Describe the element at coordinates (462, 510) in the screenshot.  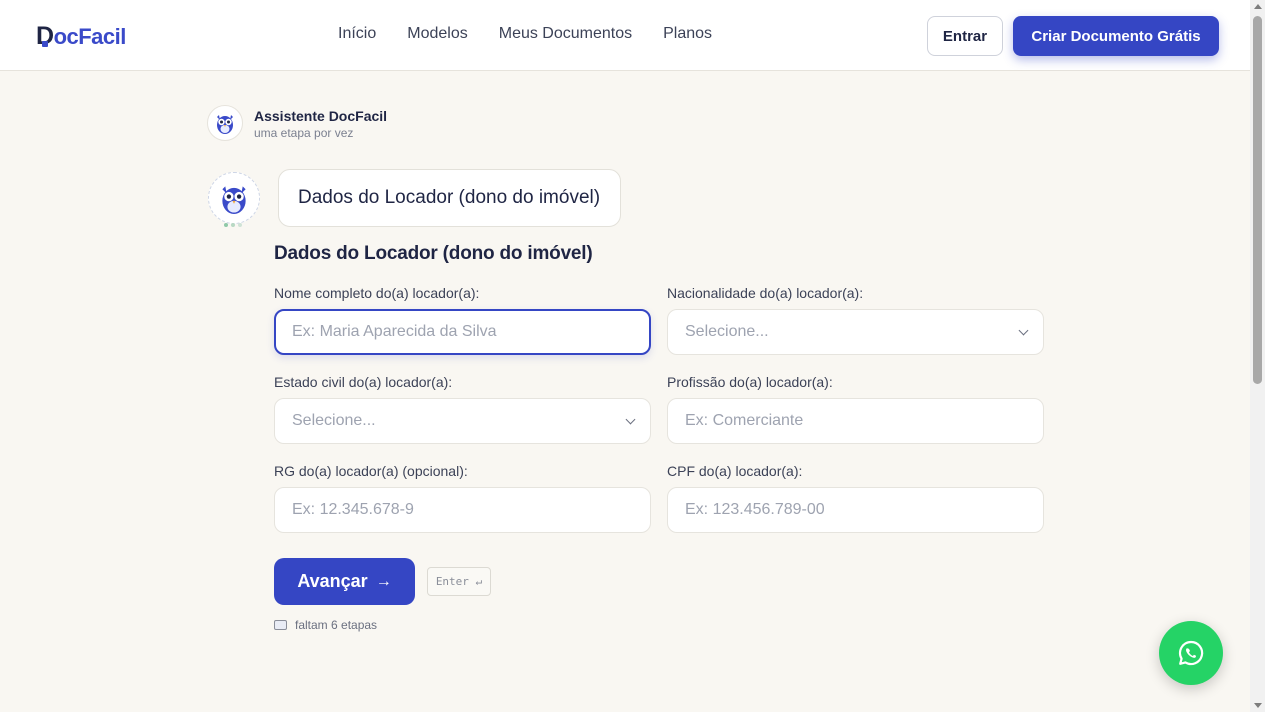
I see `rg-input: Ex: 12.345.678-9` at that location.